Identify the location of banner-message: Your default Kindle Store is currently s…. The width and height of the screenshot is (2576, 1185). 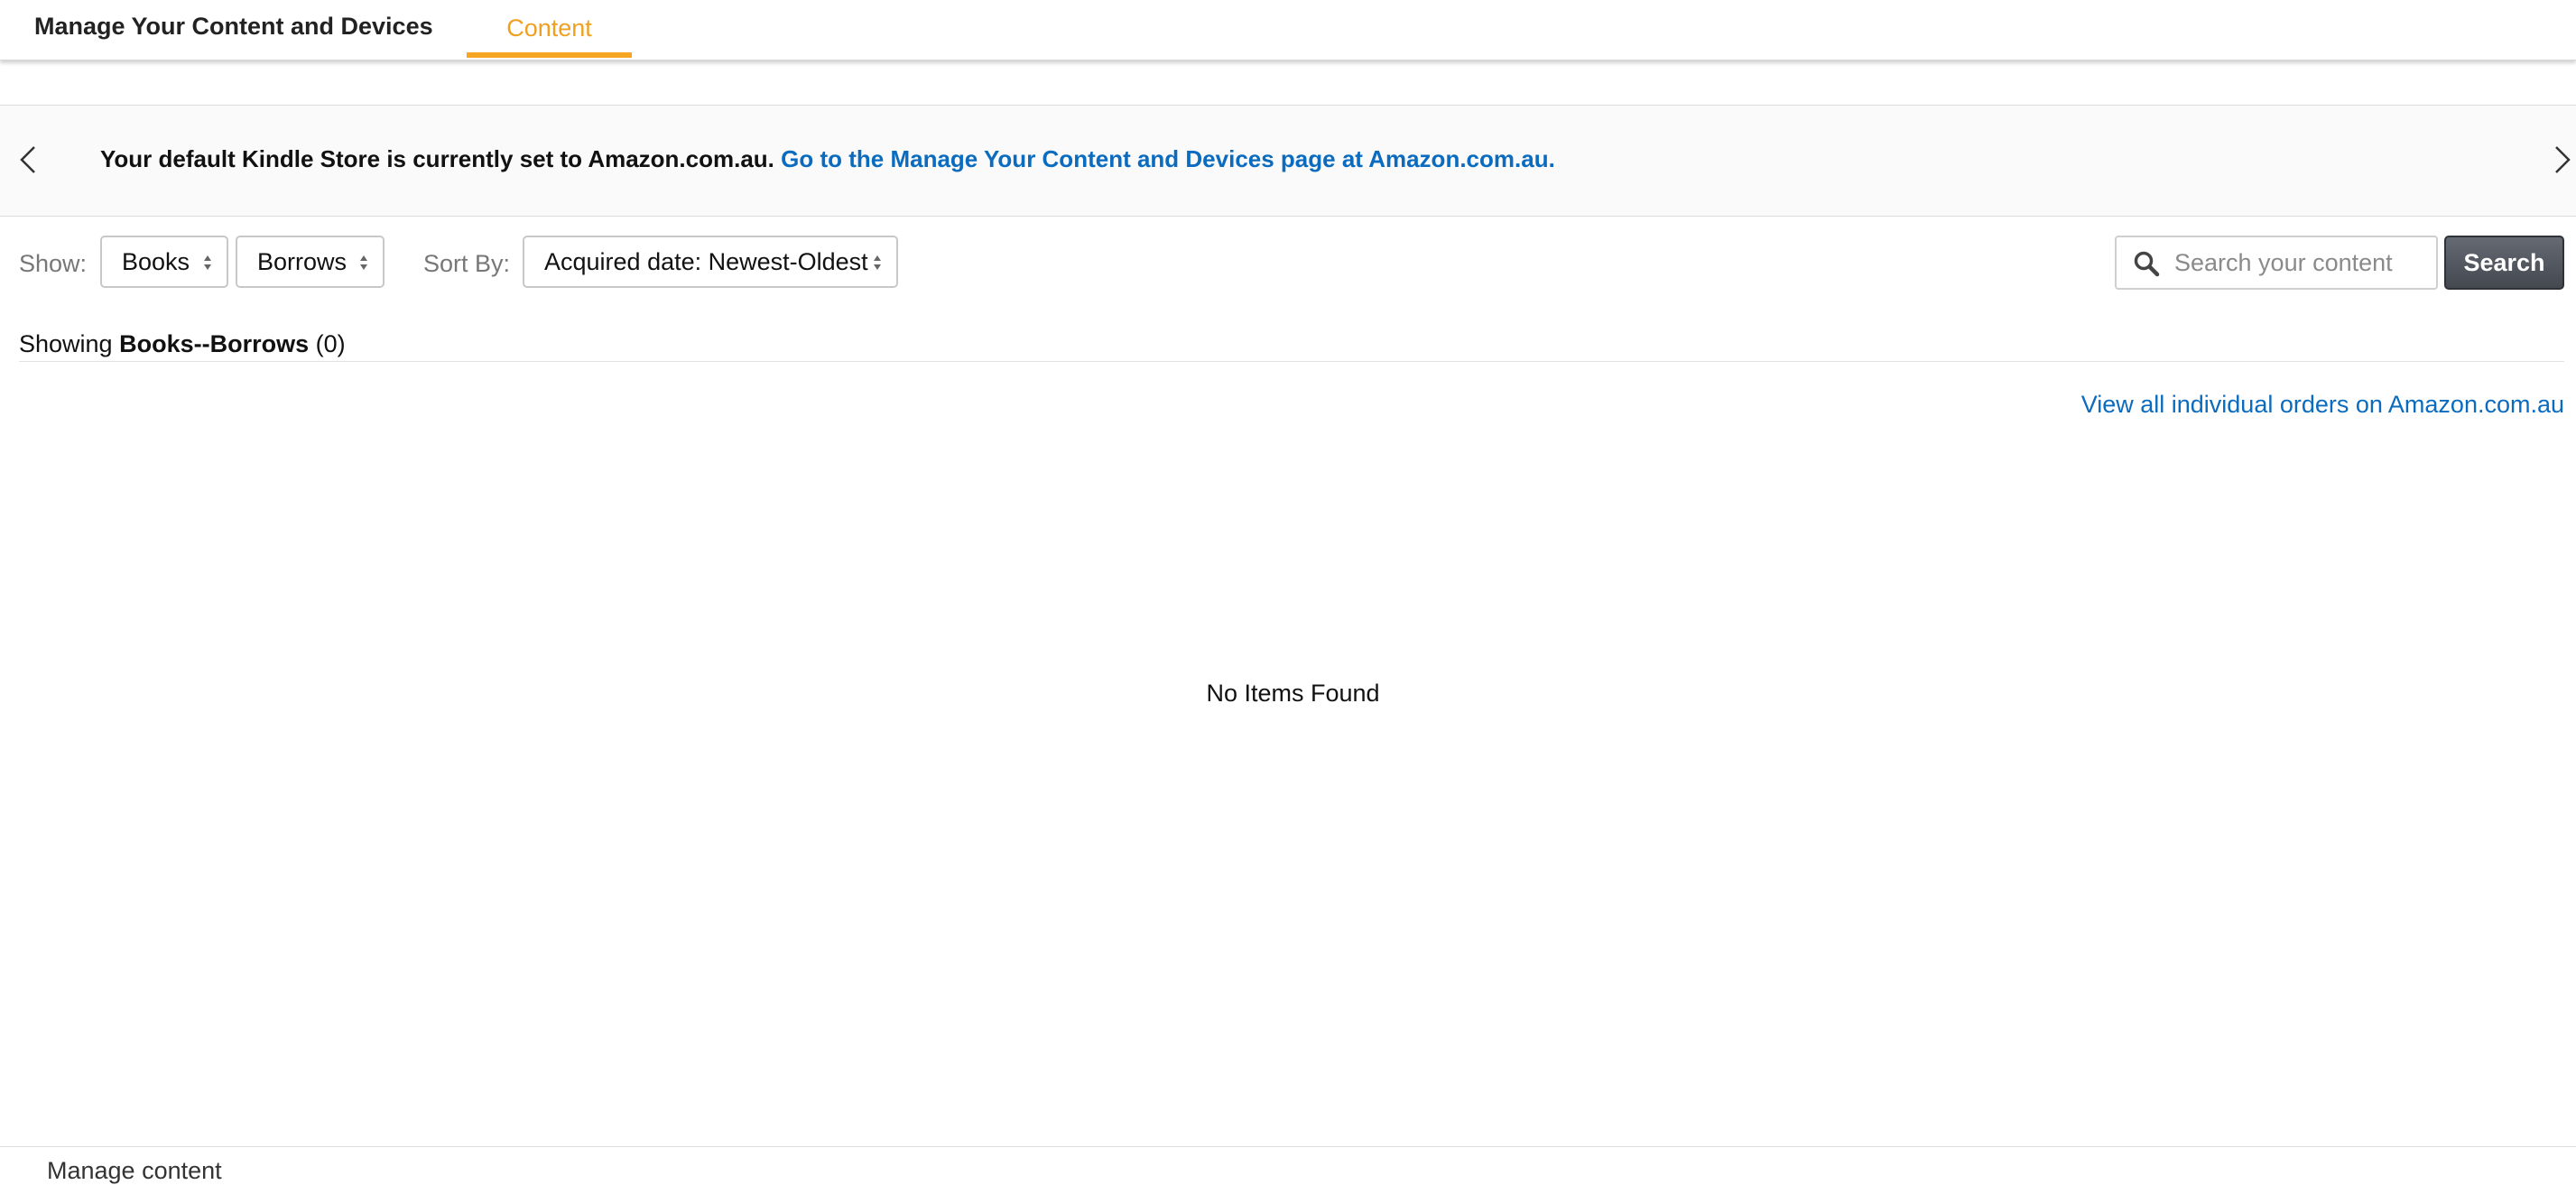
(437, 158).